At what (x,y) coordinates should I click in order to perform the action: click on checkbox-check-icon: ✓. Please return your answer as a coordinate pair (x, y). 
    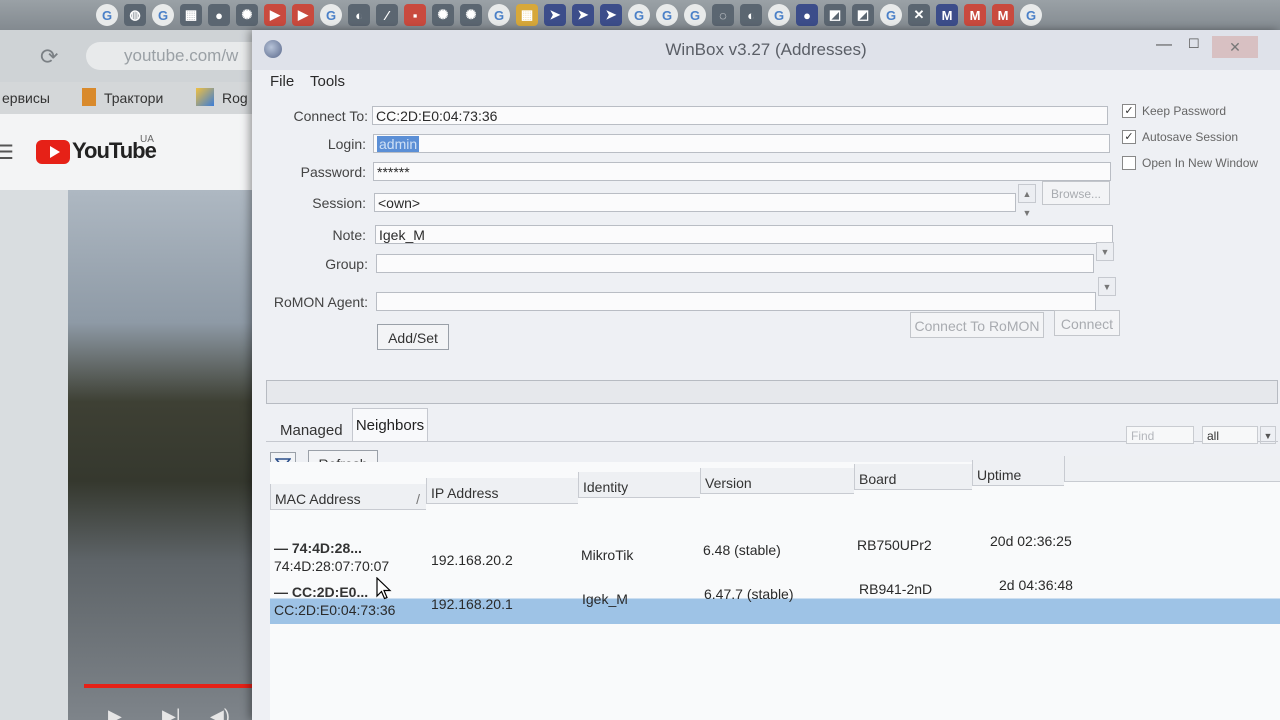
    Looking at the image, I should click on (1129, 137).